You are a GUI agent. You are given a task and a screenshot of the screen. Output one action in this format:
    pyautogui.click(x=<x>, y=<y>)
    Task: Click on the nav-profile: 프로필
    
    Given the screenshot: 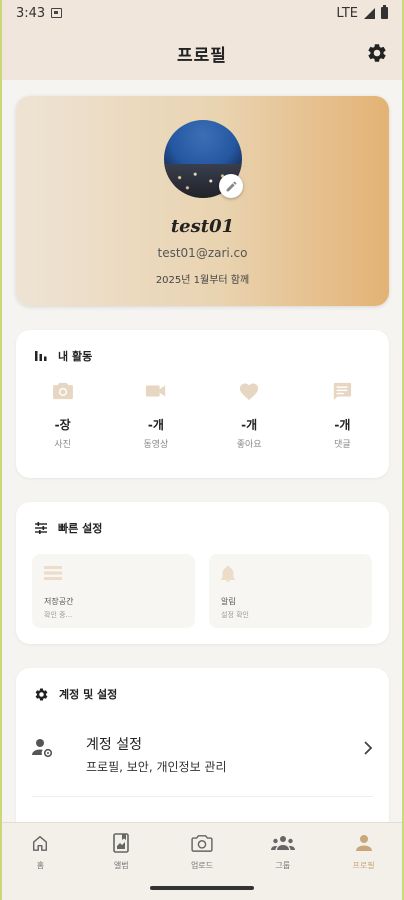 What is the action you would take?
    pyautogui.click(x=363, y=850)
    